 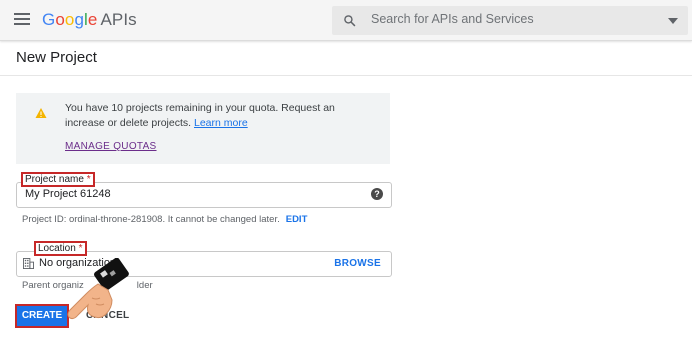 I want to click on create-button: CREATE, so click(x=42, y=316).